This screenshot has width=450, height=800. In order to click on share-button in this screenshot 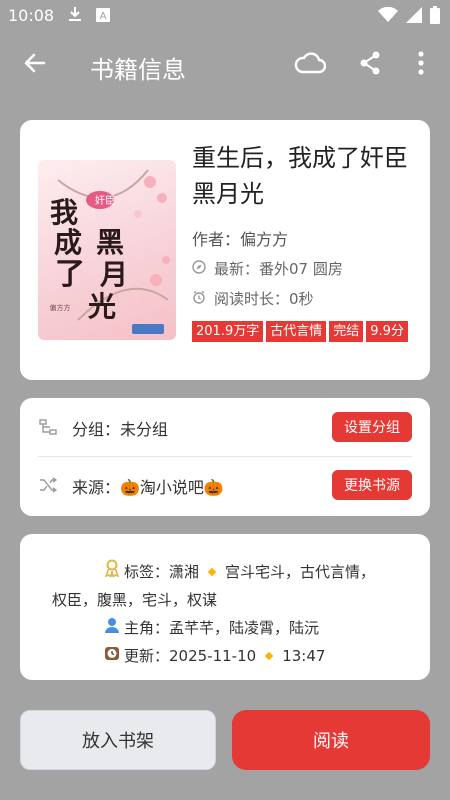, I will do `click(370, 65)`.